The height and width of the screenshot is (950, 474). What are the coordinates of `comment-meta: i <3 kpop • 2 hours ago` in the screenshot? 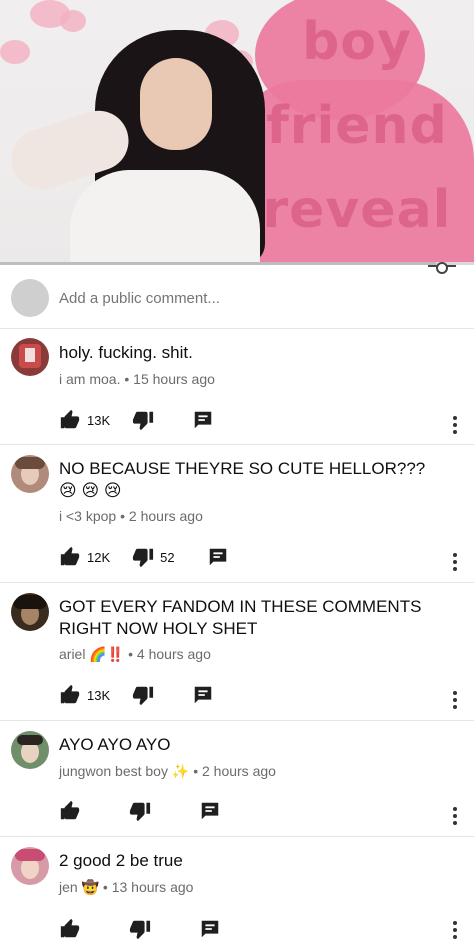 It's located at (131, 516).